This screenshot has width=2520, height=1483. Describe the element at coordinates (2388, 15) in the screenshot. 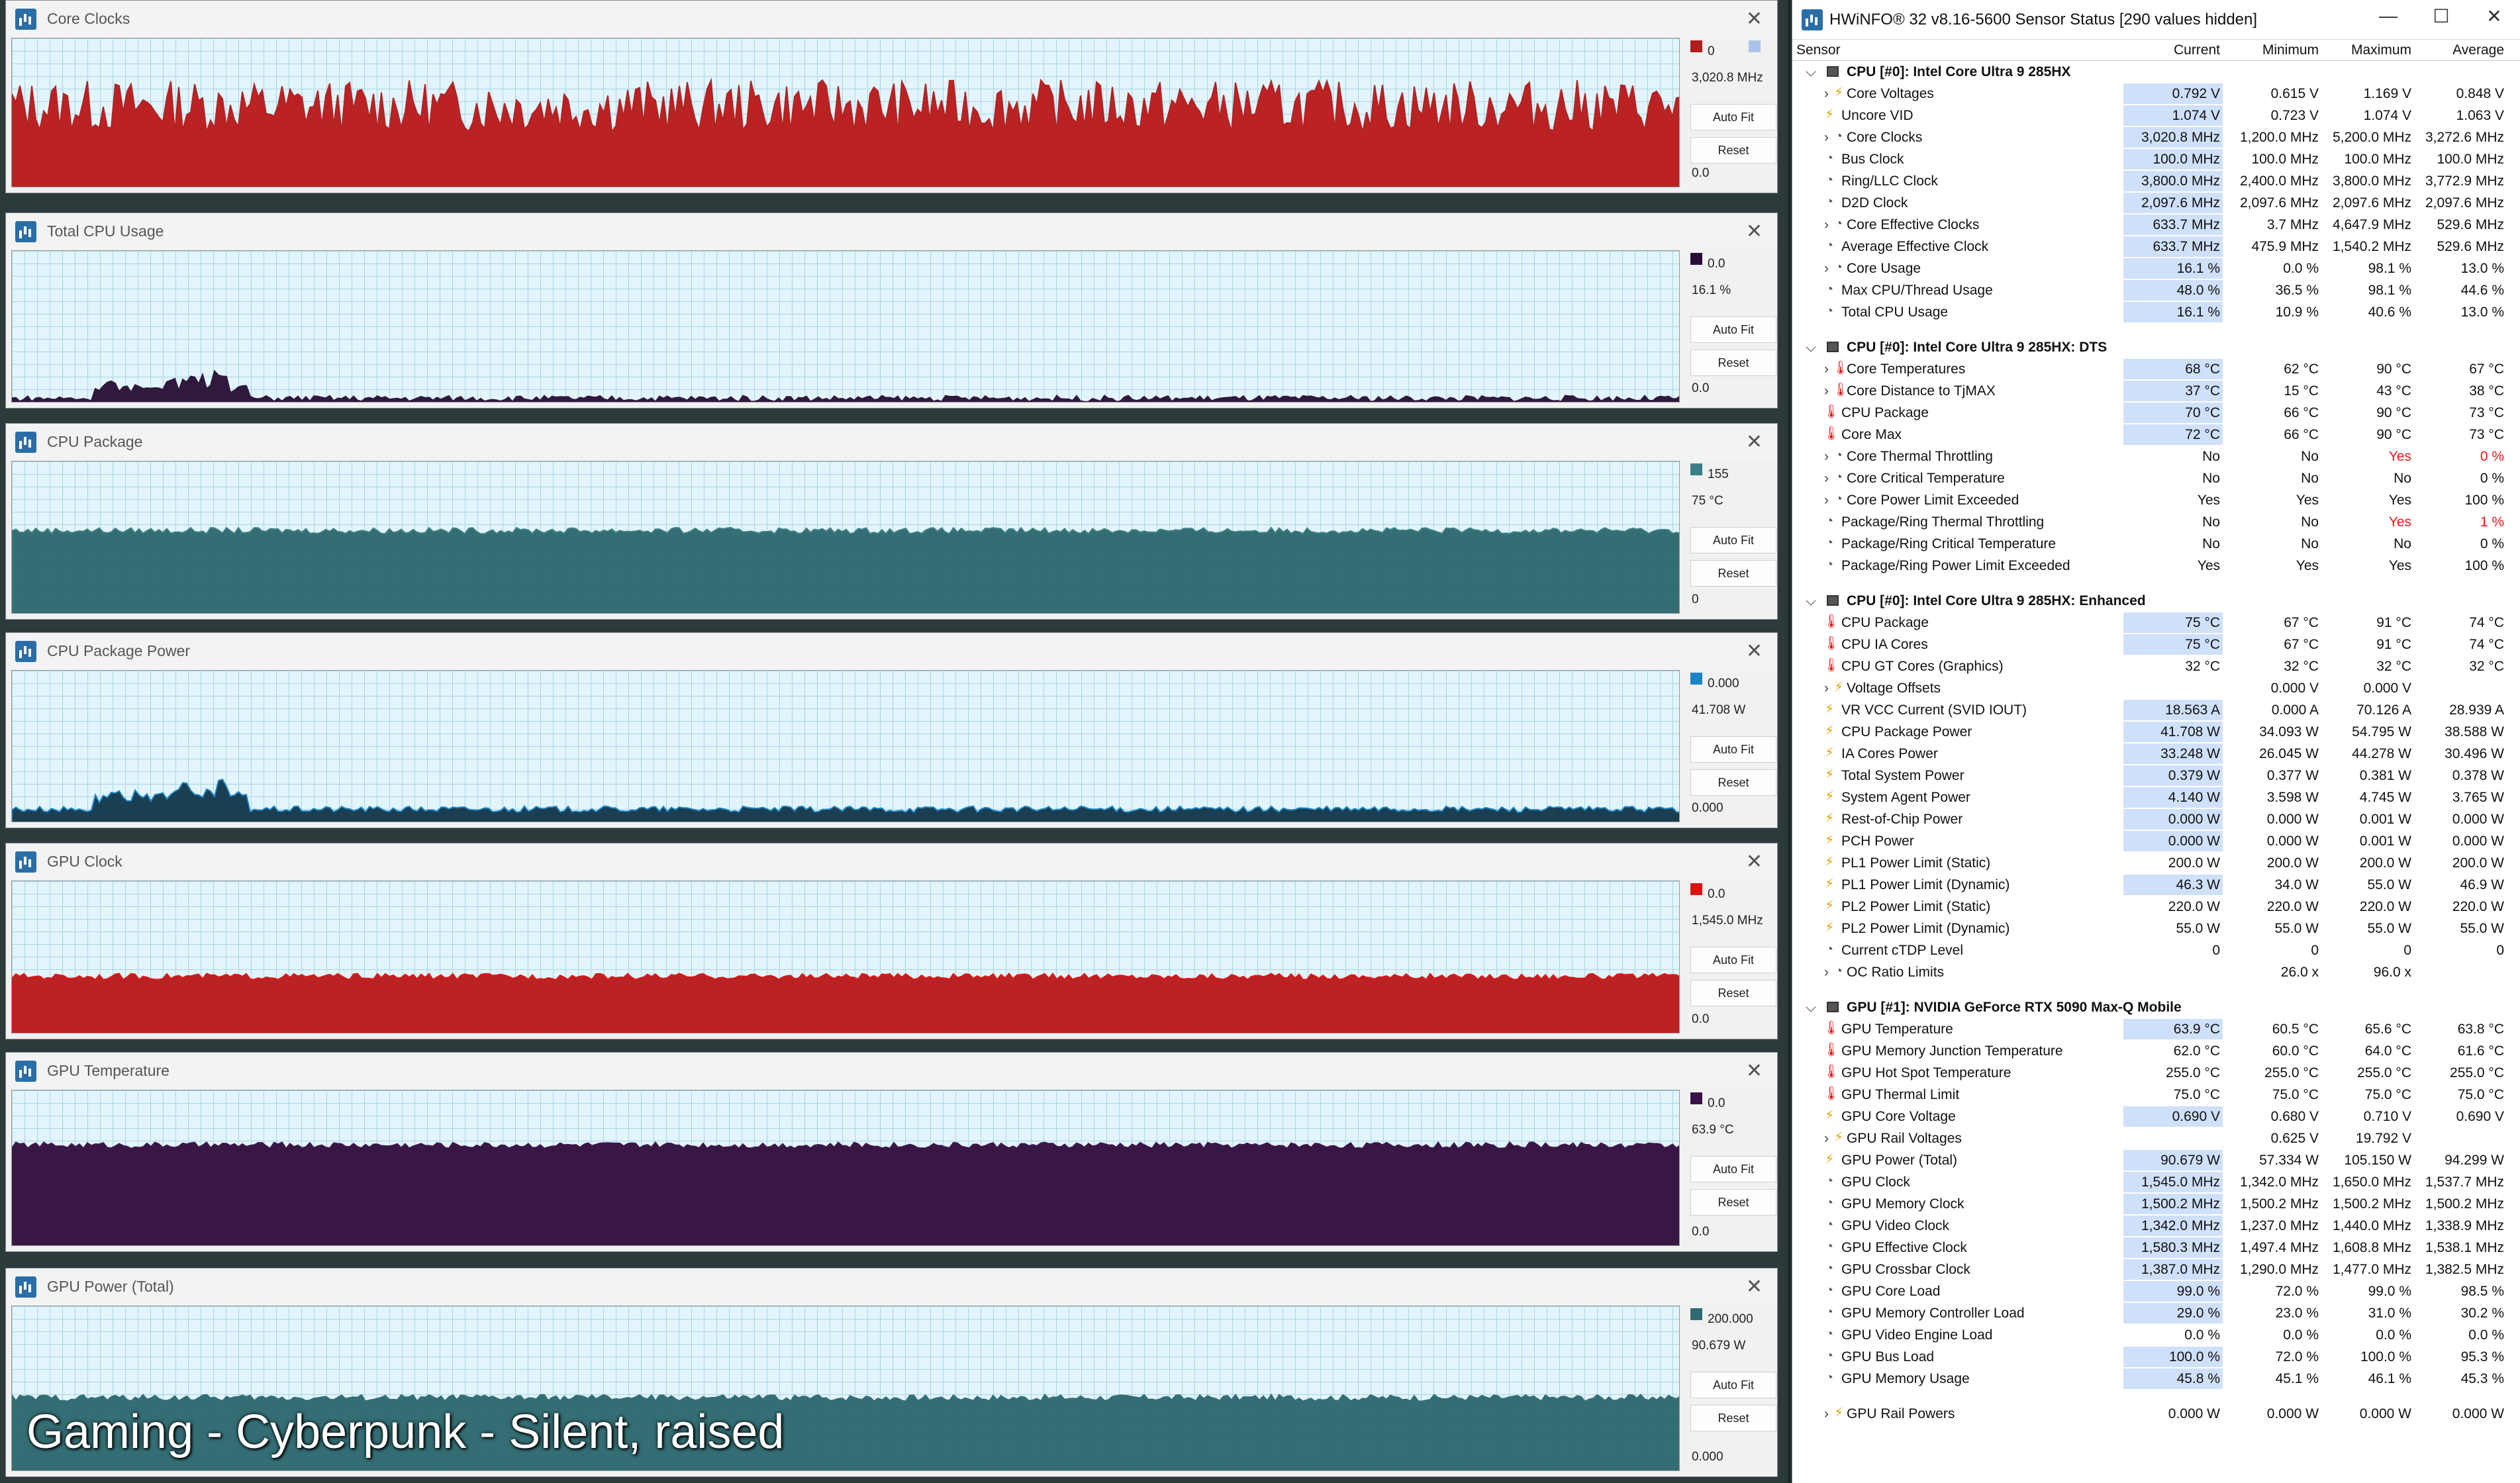

I see `minimize-button: —` at that location.